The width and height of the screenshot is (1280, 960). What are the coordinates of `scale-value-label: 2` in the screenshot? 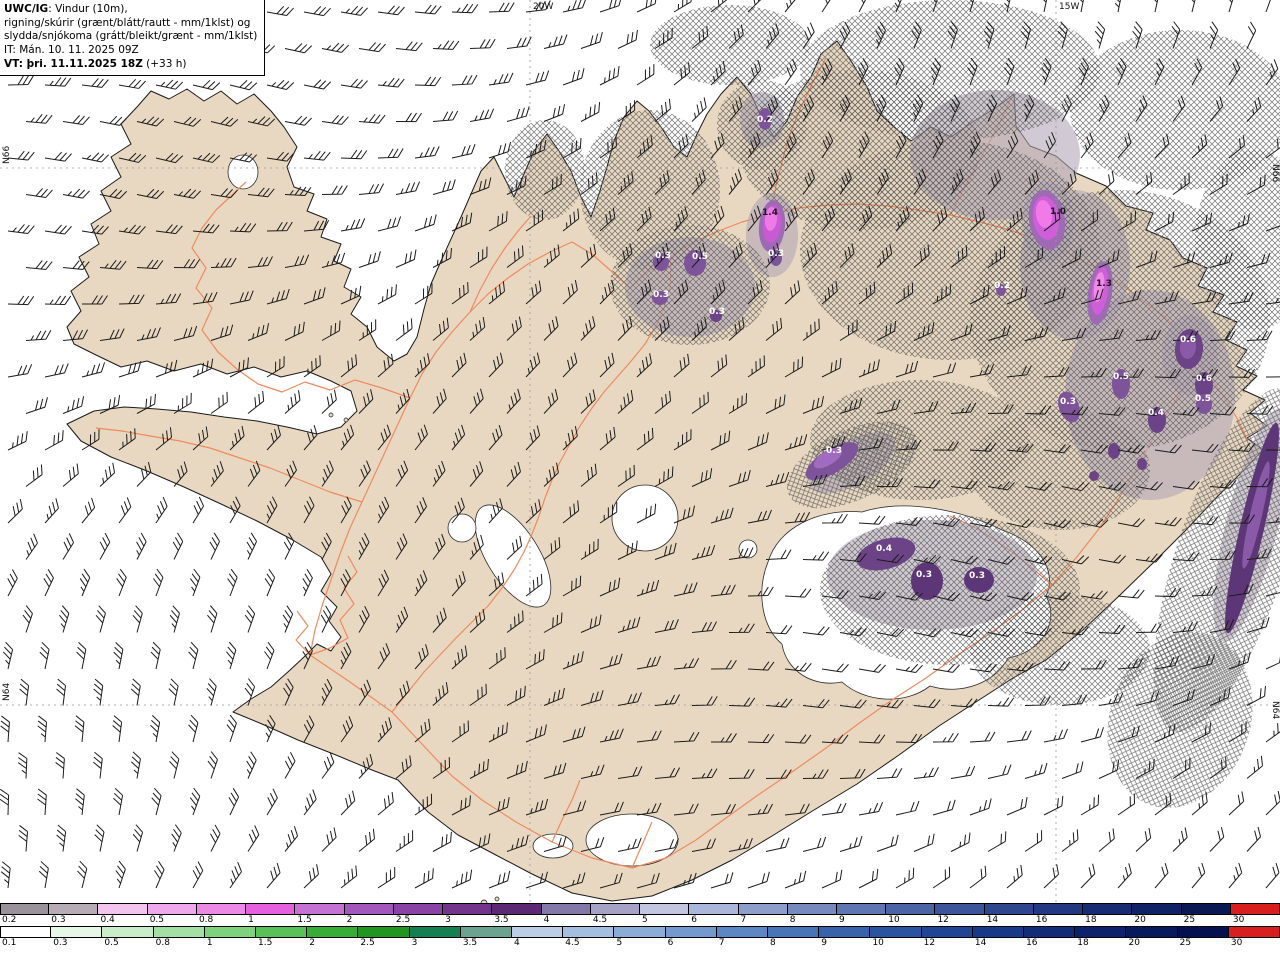 It's located at (333, 943).